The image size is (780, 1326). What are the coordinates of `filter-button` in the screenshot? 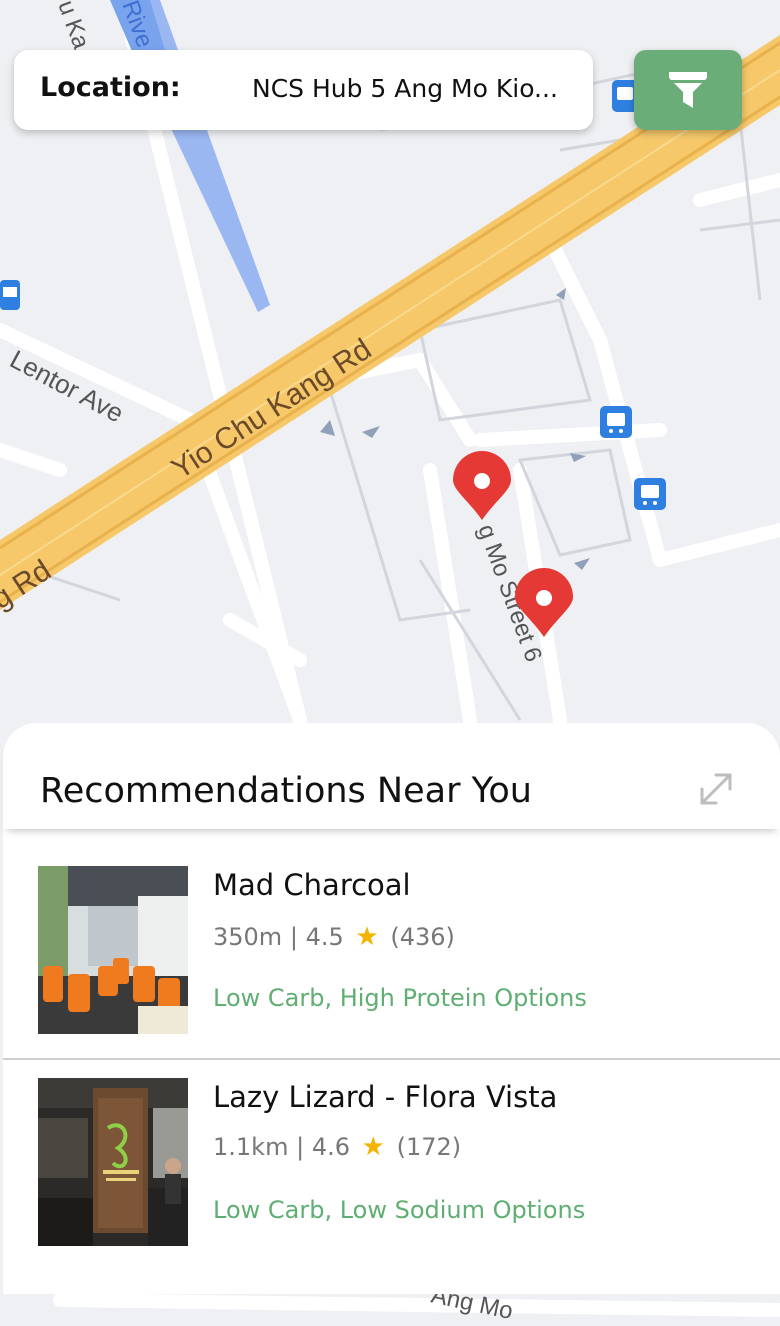 It's located at (688, 90).